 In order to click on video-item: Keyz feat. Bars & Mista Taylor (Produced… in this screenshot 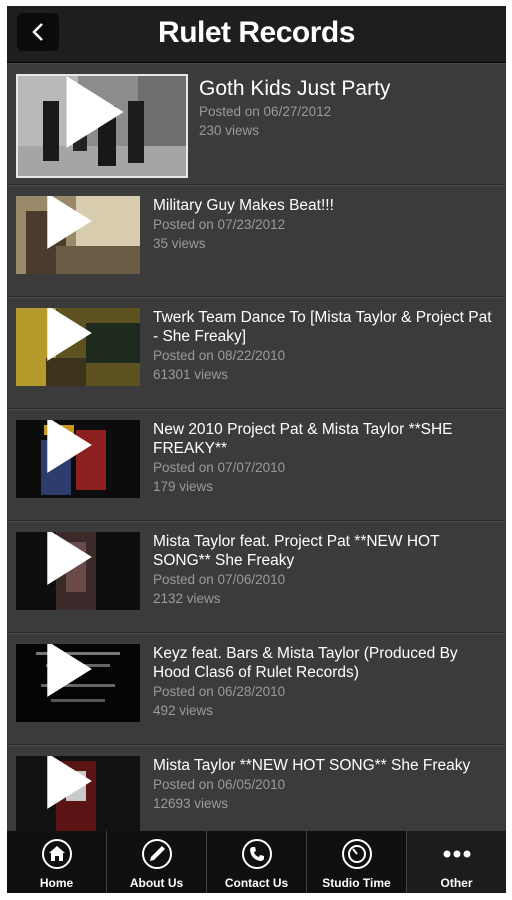, I will do `click(256, 689)`.